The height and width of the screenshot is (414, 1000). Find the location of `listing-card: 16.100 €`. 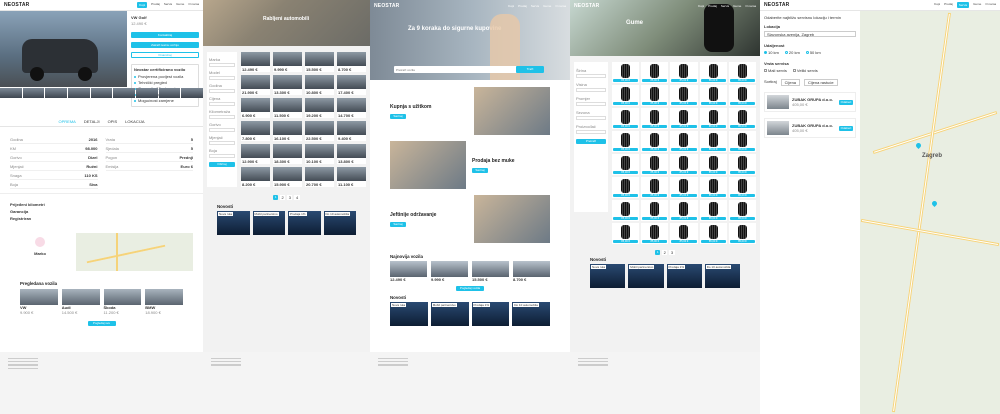

listing-card: 16.100 € is located at coordinates (287, 131).